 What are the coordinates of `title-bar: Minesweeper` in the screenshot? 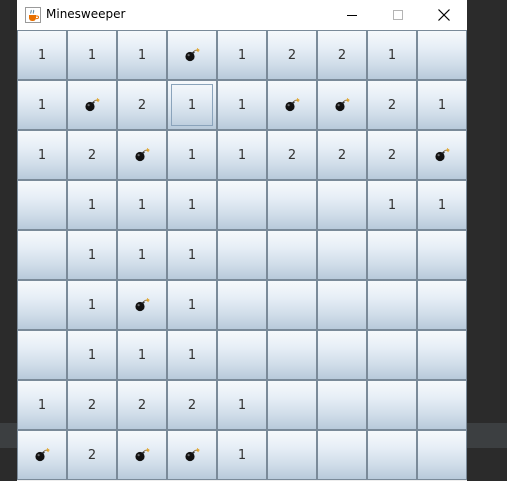 It's located at (242, 15).